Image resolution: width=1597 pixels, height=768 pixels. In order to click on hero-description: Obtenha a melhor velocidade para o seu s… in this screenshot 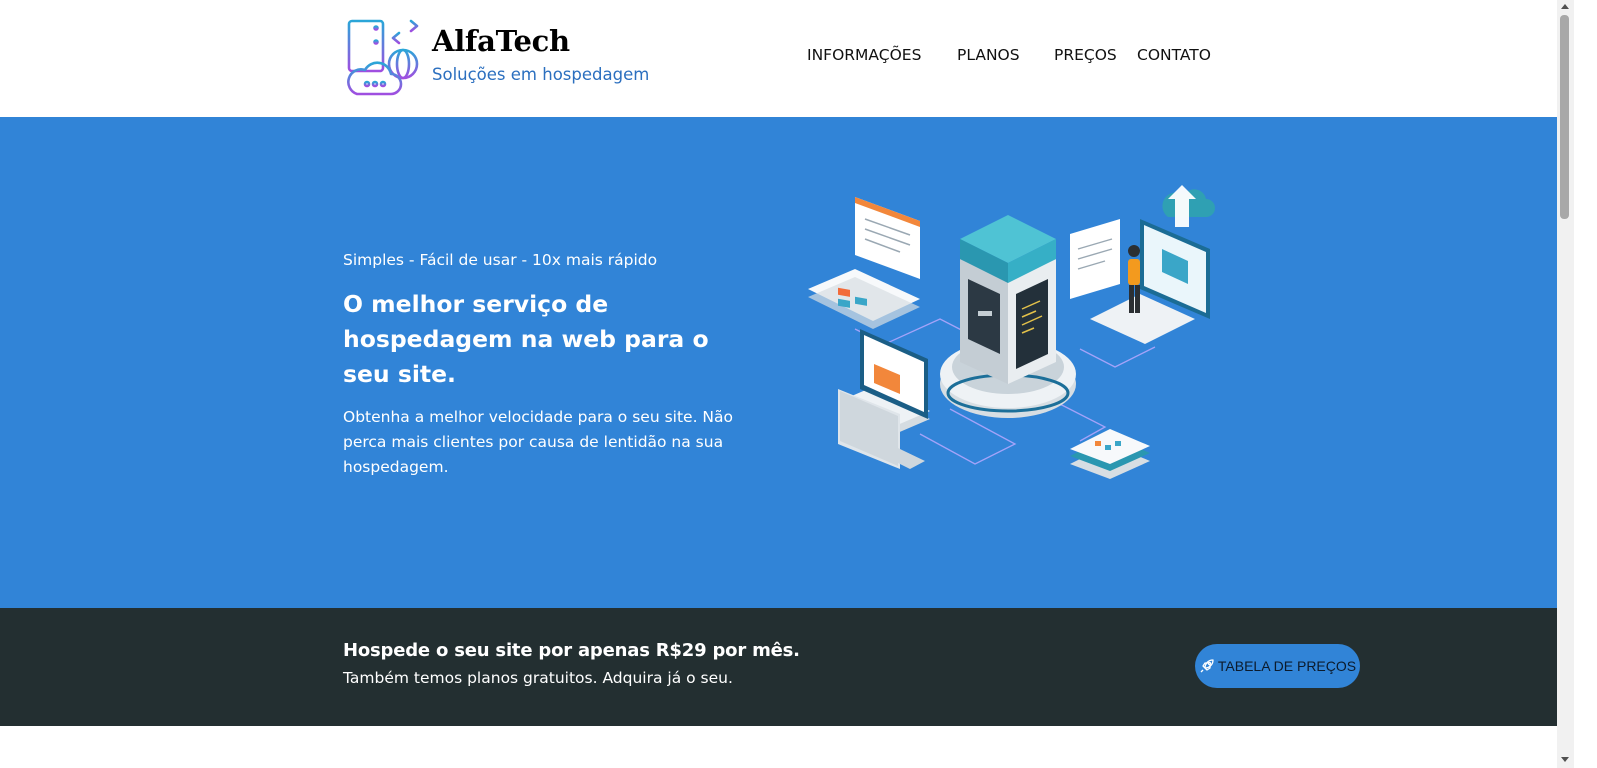, I will do `click(538, 442)`.